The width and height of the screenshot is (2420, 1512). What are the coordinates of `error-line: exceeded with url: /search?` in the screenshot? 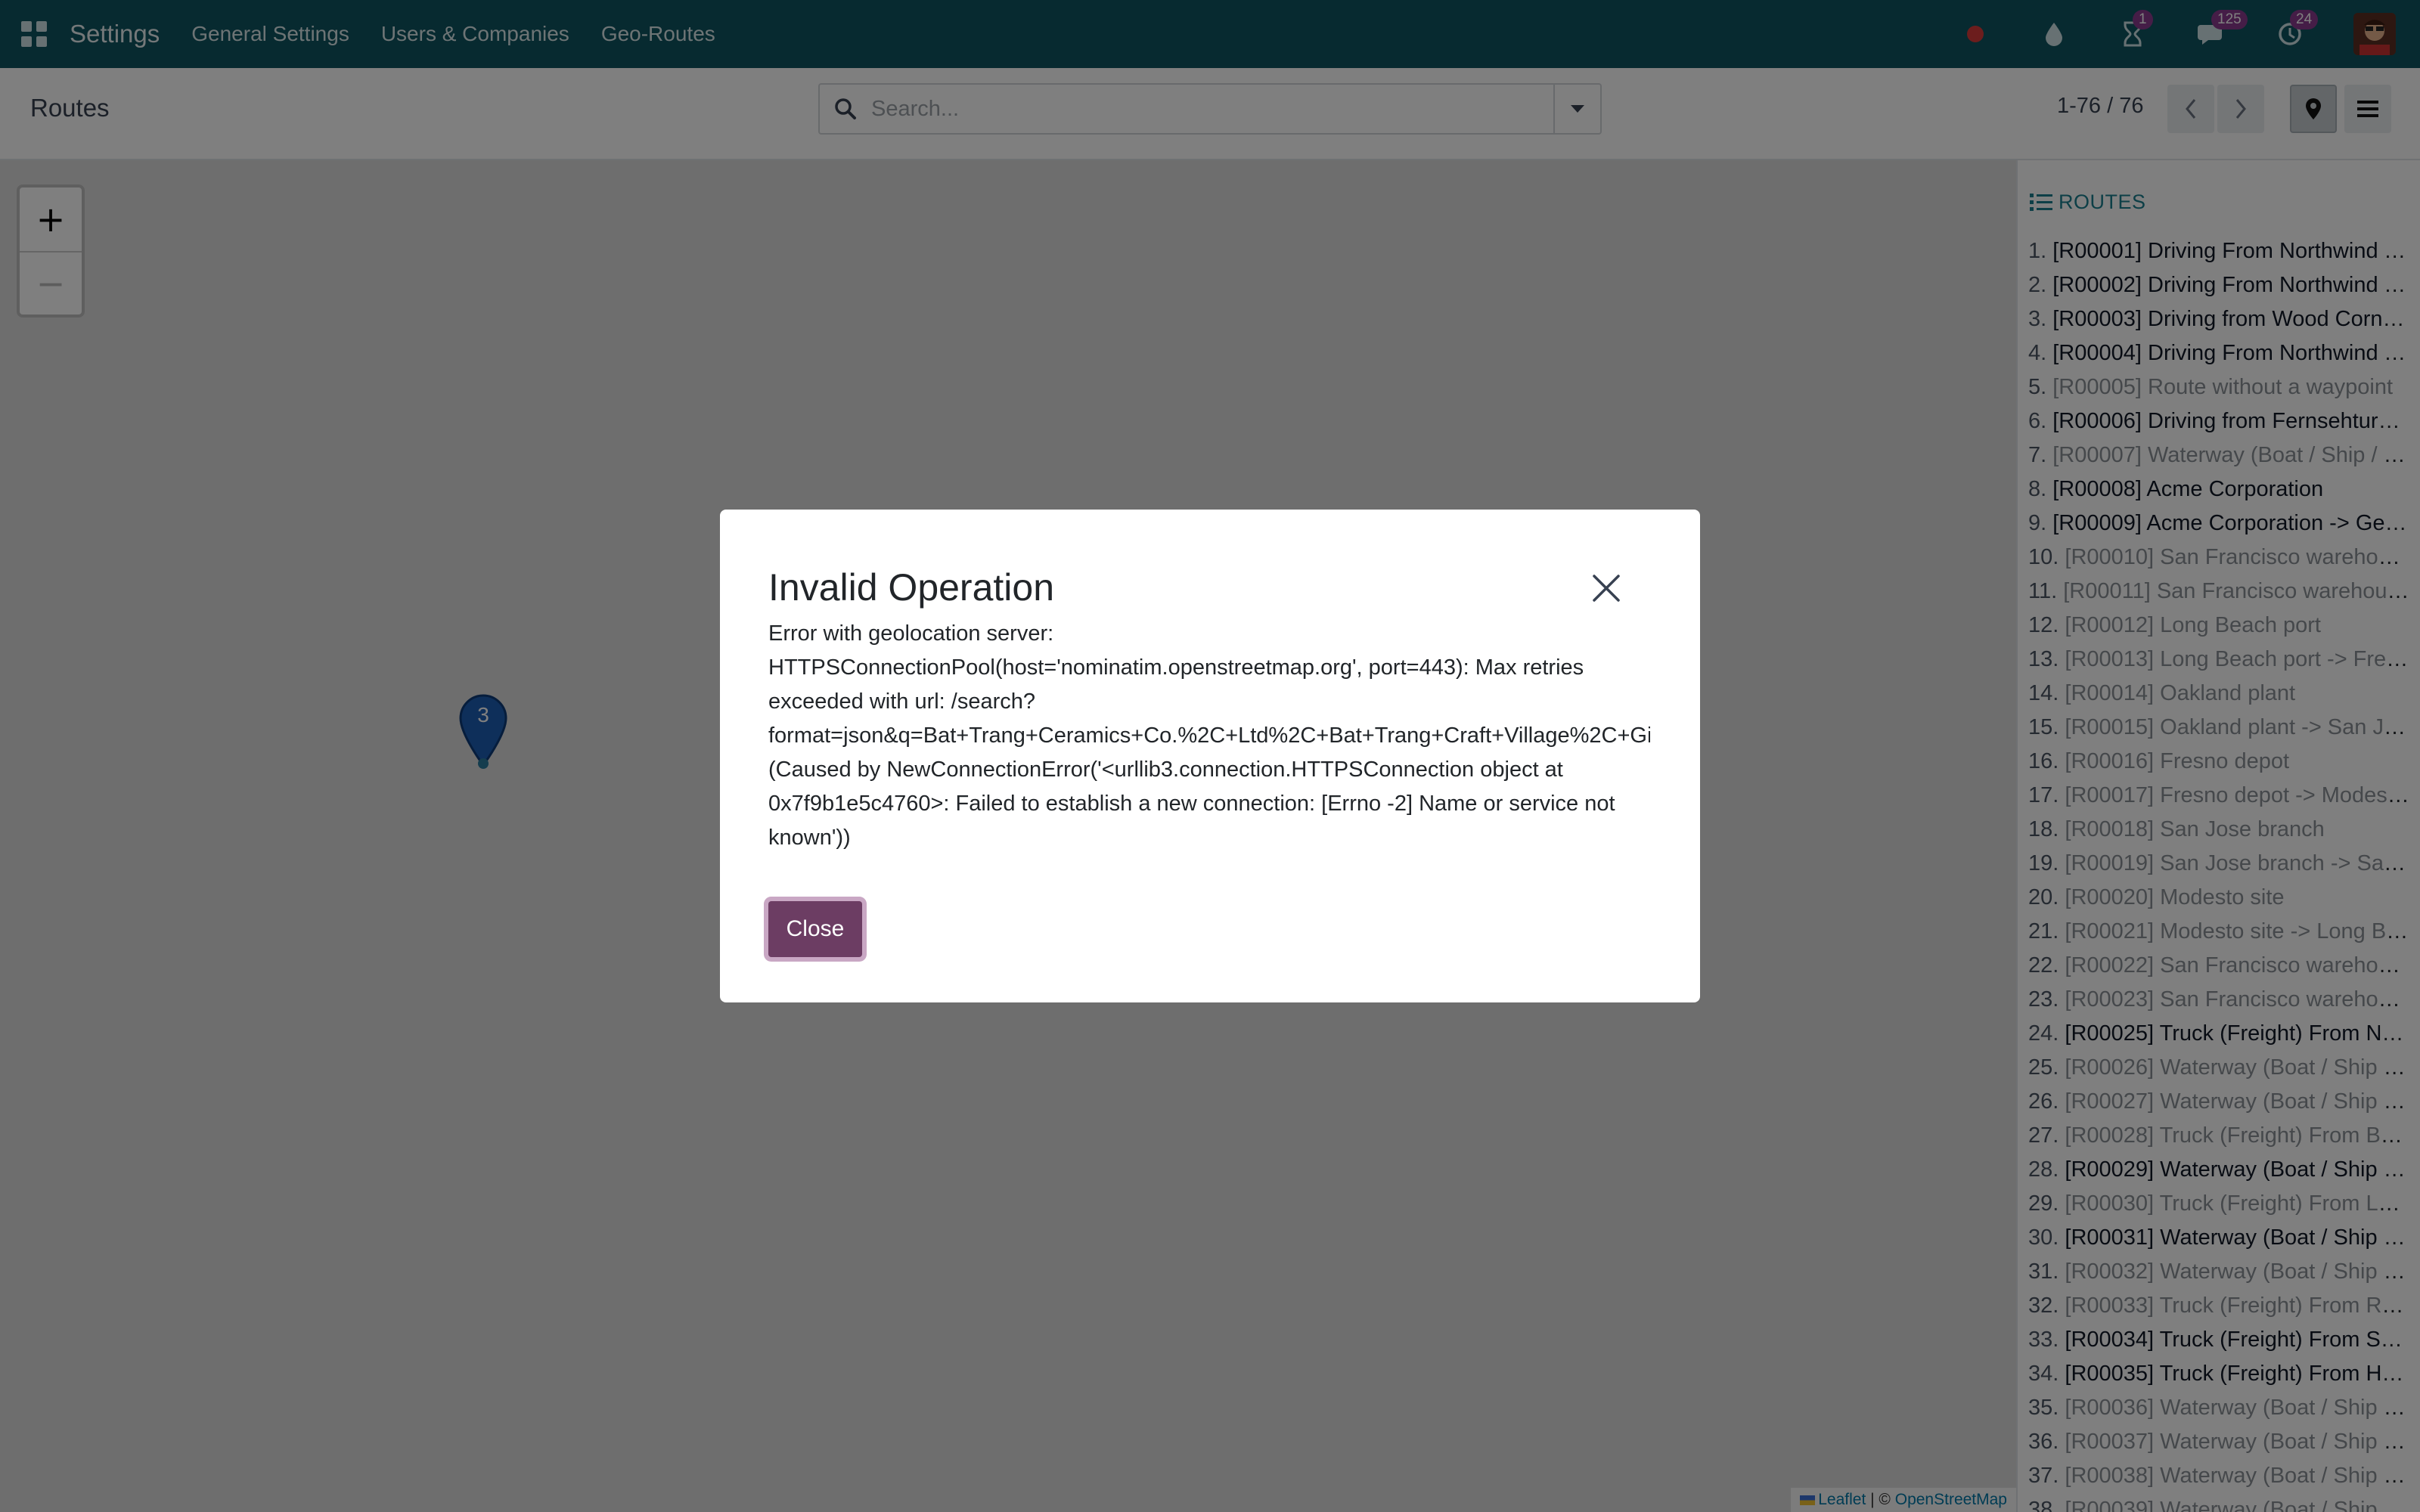 It's located at (902, 701).